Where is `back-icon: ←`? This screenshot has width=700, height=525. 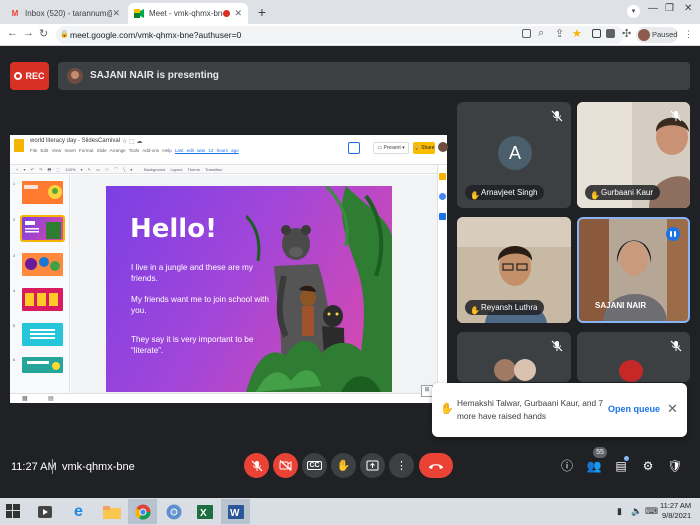 back-icon: ← is located at coordinates (12, 33).